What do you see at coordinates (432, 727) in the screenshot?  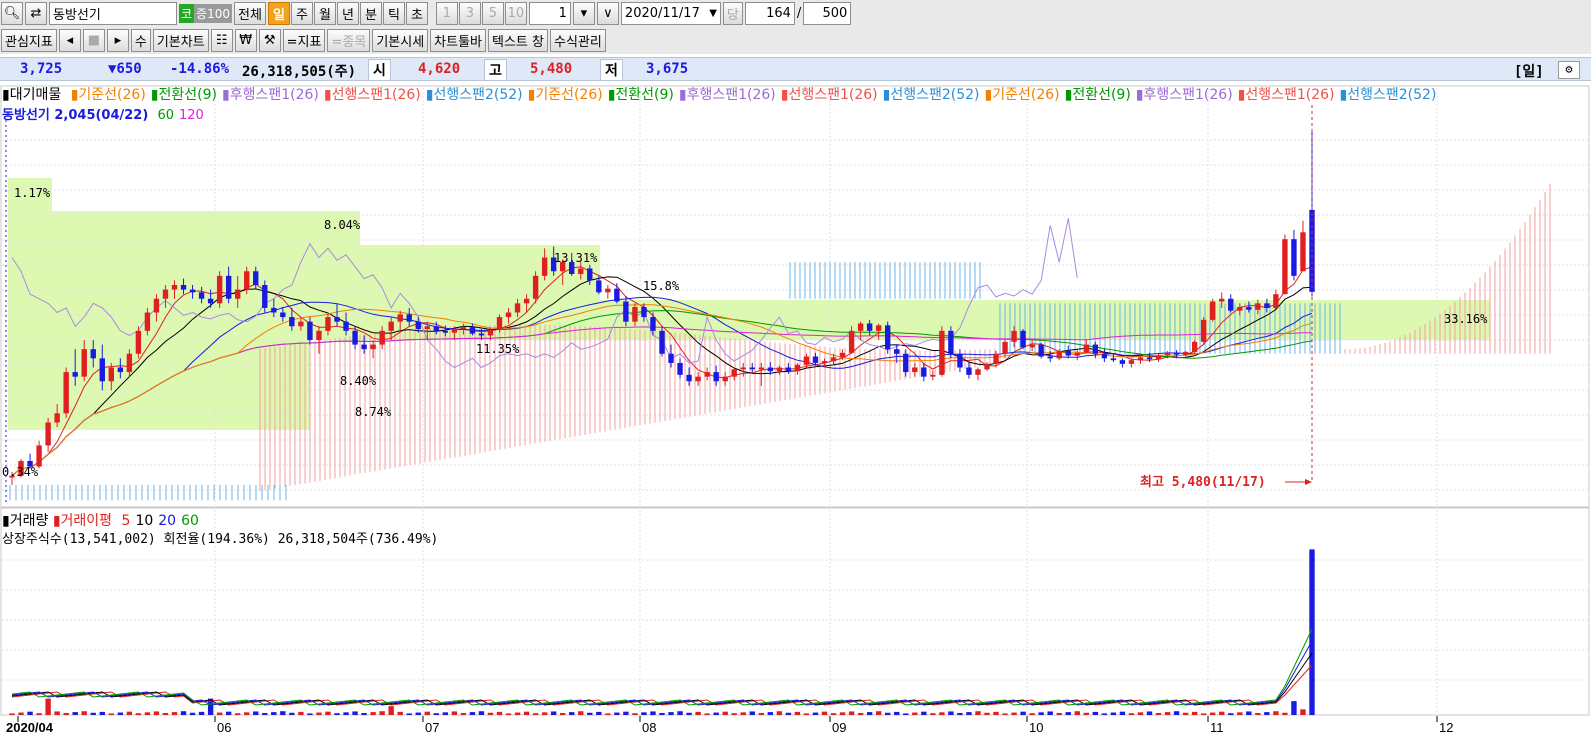 I see `month-label-2: 07` at bounding box center [432, 727].